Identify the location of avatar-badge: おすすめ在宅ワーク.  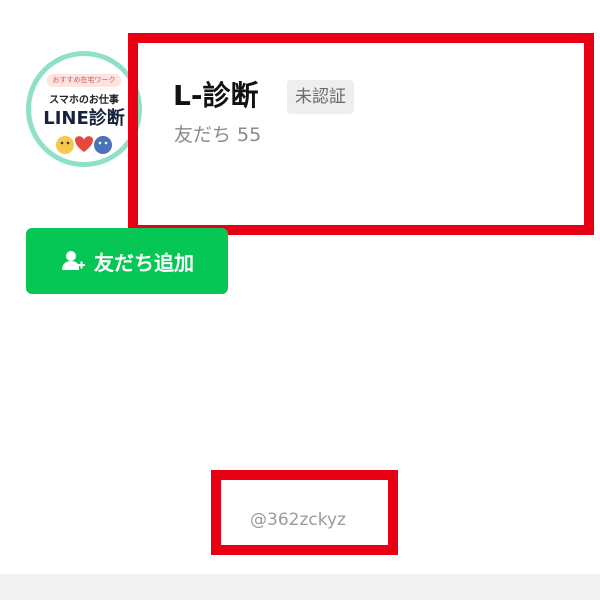
(84, 80).